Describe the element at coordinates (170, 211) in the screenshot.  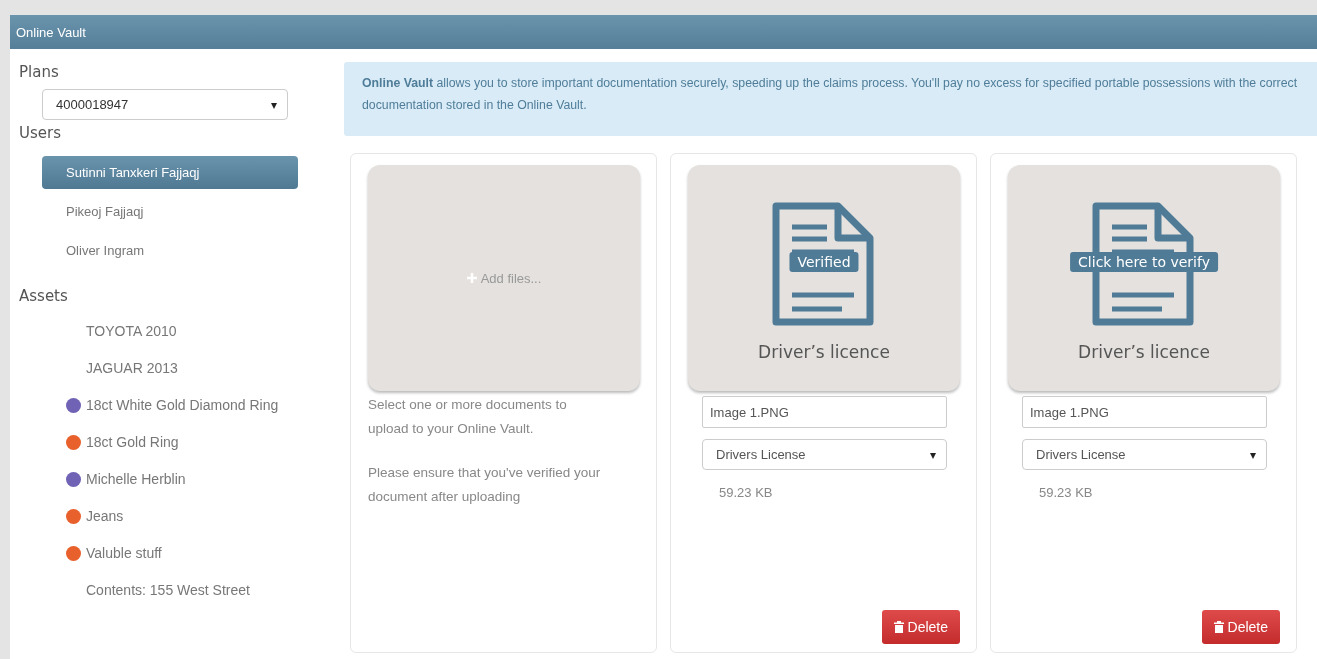
I see `user-item: Pikeoj Fajjaqj` at that location.